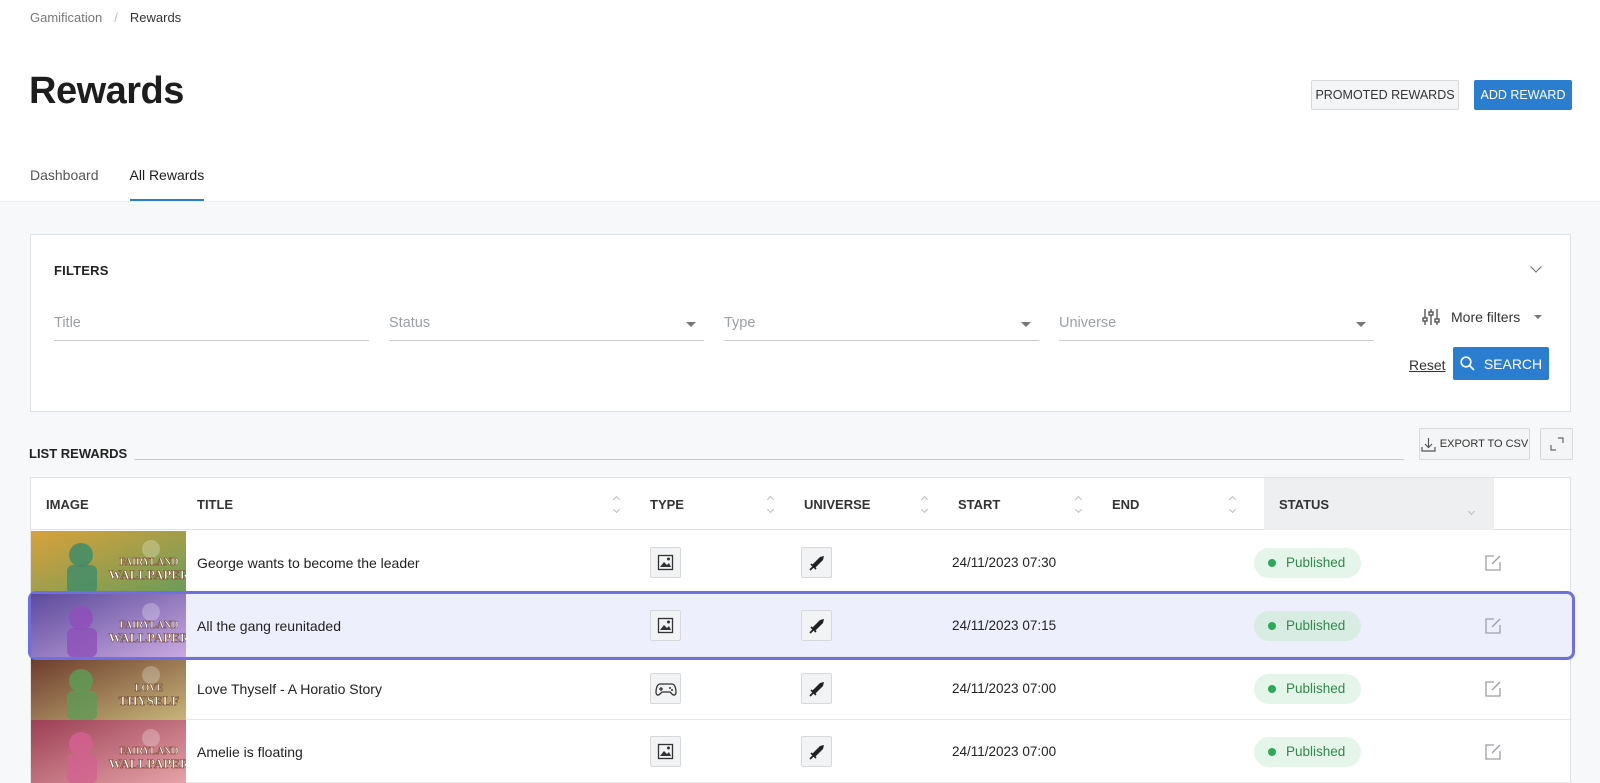  What do you see at coordinates (149, 700) in the screenshot?
I see `svg-text: THYSELF` at bounding box center [149, 700].